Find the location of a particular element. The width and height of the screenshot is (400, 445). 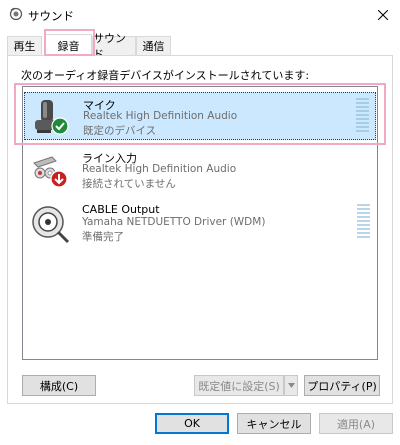

set-default-button: 既定値に設定(S) is located at coordinates (239, 385).